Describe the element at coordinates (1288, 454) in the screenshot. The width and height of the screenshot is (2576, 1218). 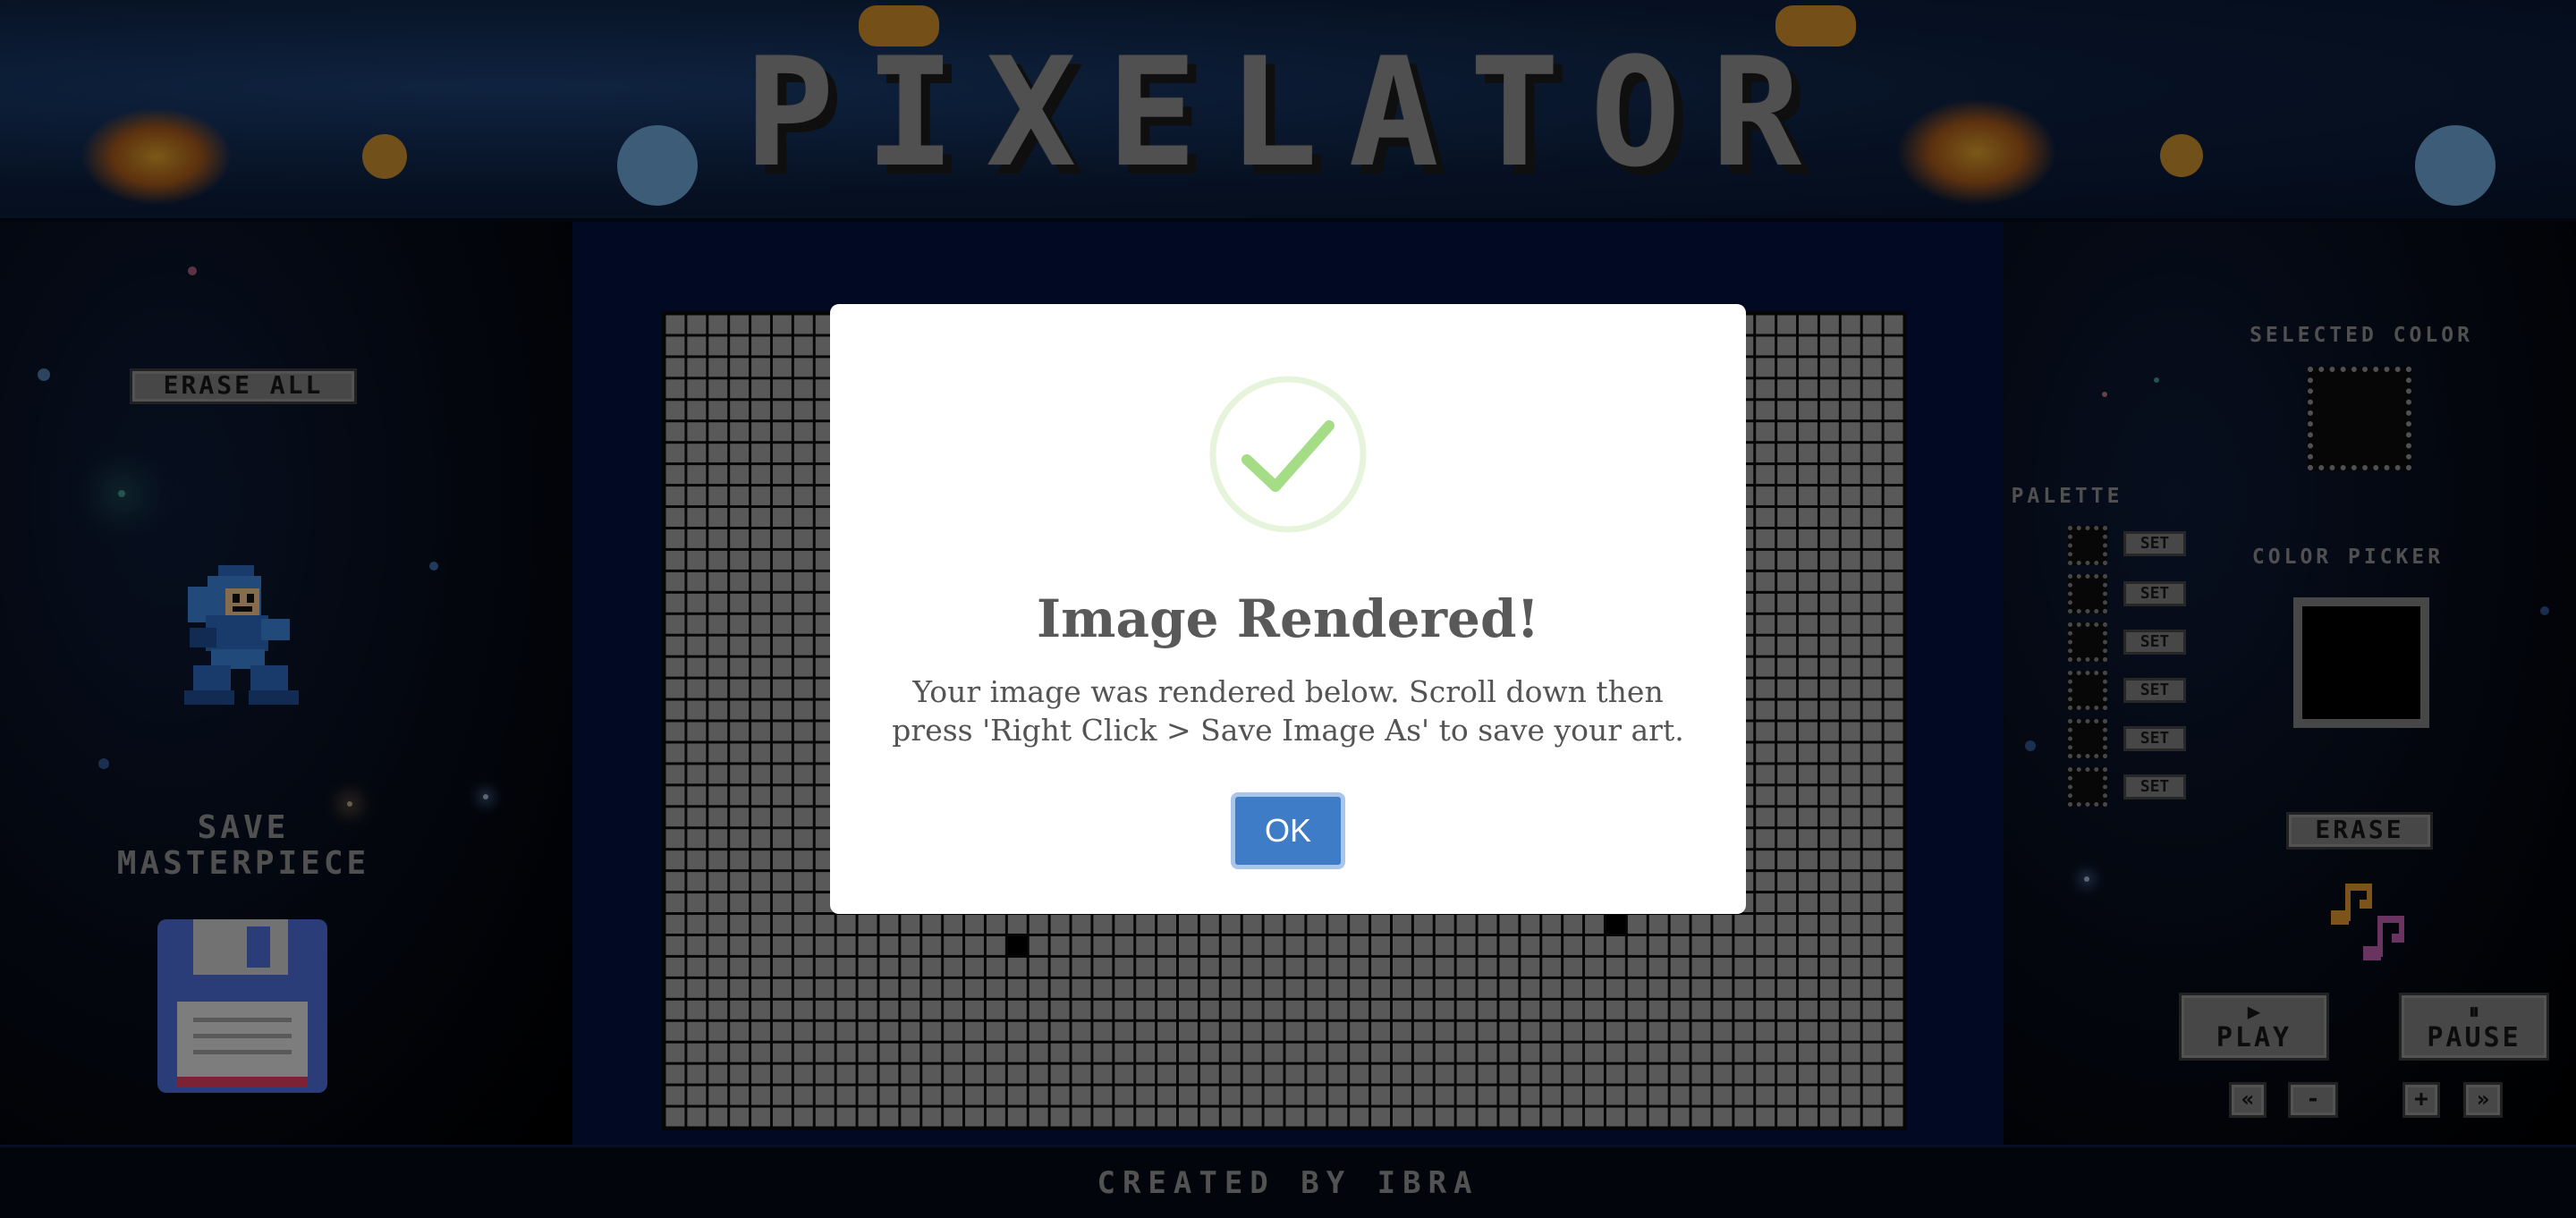
I see `success-check-icon` at that location.